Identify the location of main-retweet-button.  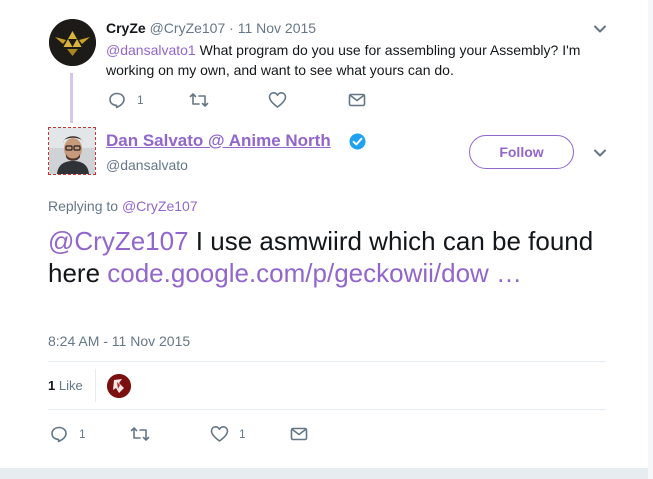
(140, 434).